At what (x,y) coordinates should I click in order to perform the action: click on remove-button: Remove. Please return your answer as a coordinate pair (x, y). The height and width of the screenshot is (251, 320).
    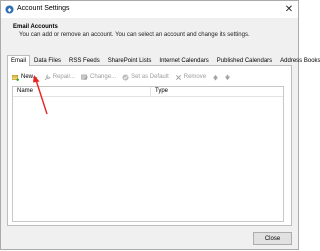
    Looking at the image, I should click on (190, 77).